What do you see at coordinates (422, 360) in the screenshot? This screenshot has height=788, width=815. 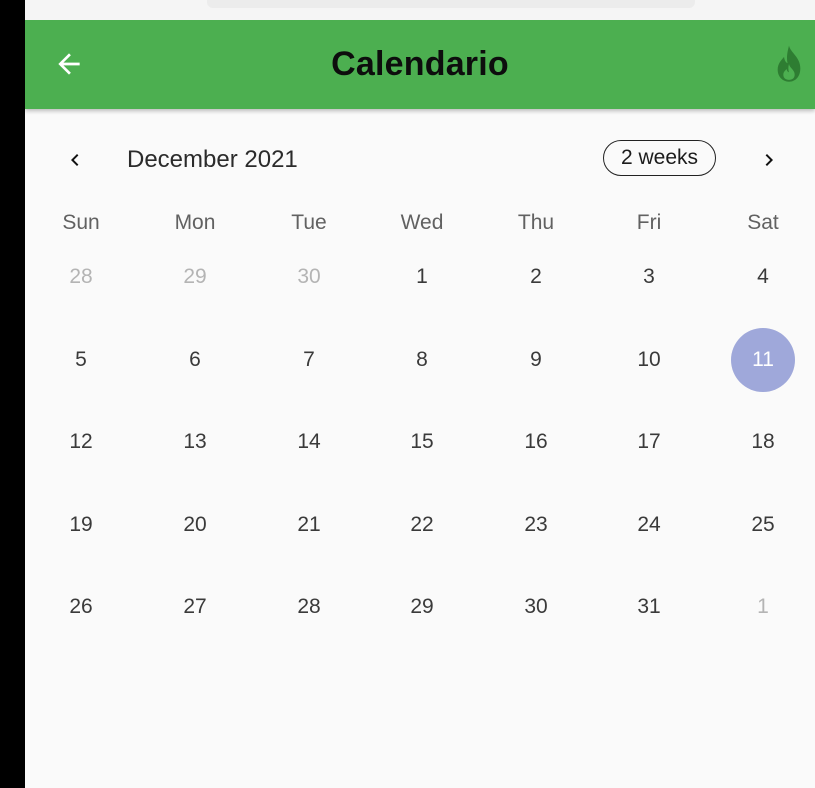 I see `day-cell: 8` at bounding box center [422, 360].